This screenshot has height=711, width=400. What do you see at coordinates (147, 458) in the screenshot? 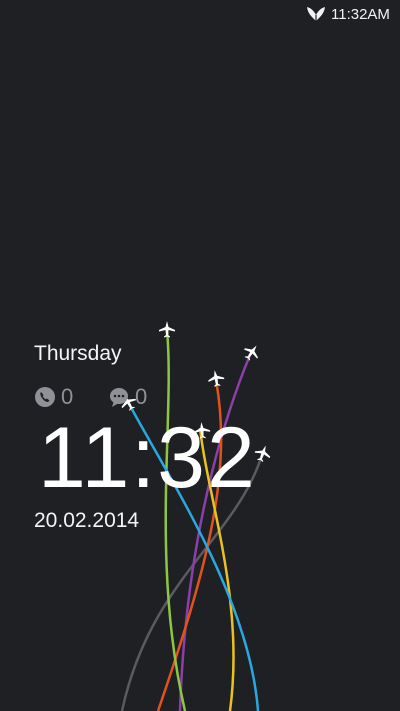
I see `lockscreen-clock: 11:32` at bounding box center [147, 458].